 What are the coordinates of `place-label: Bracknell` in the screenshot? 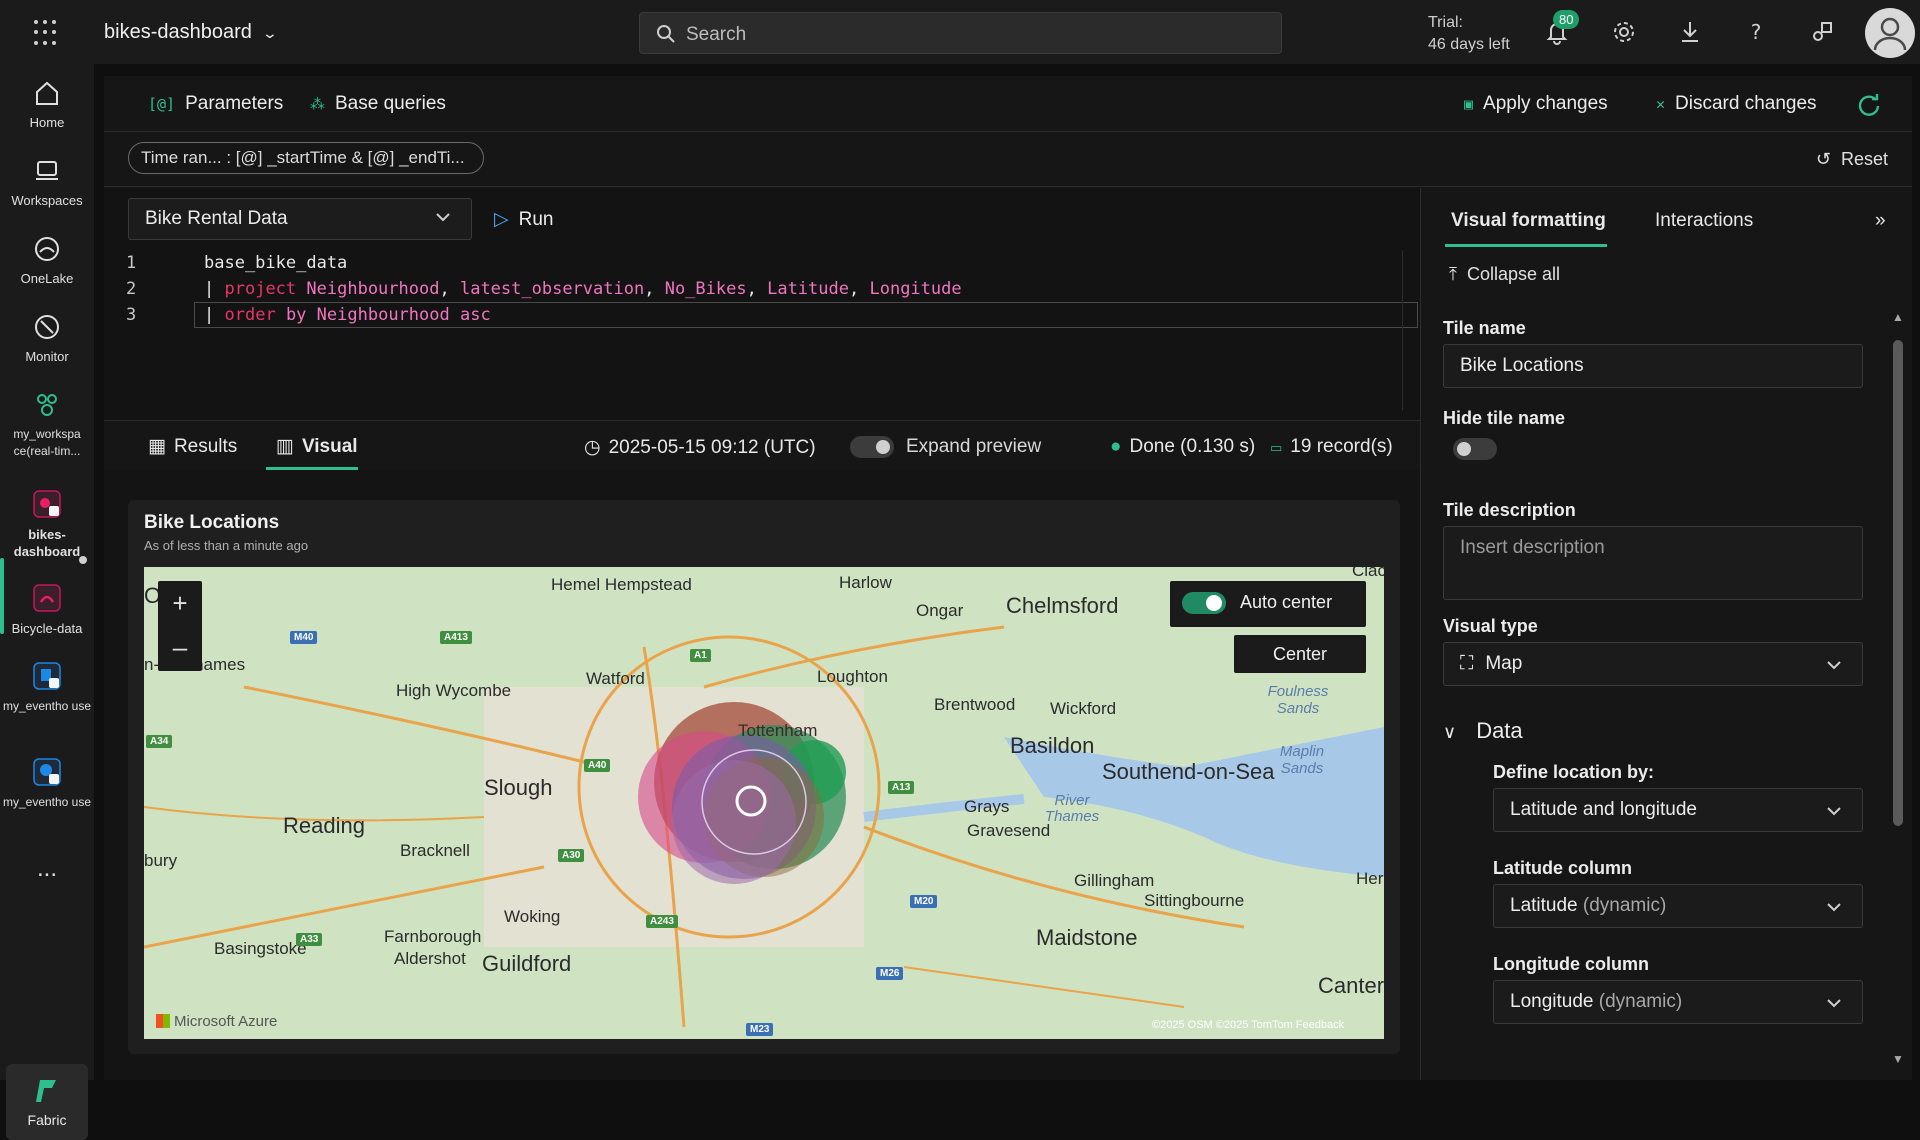 It's located at (435, 850).